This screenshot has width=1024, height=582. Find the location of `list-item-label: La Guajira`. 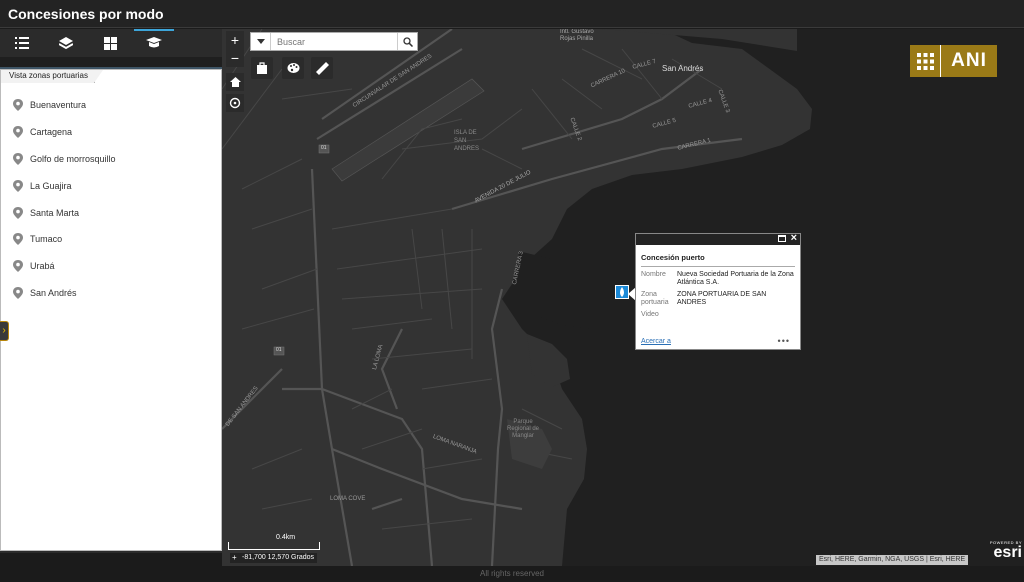

list-item-label: La Guajira is located at coordinates (51, 185).